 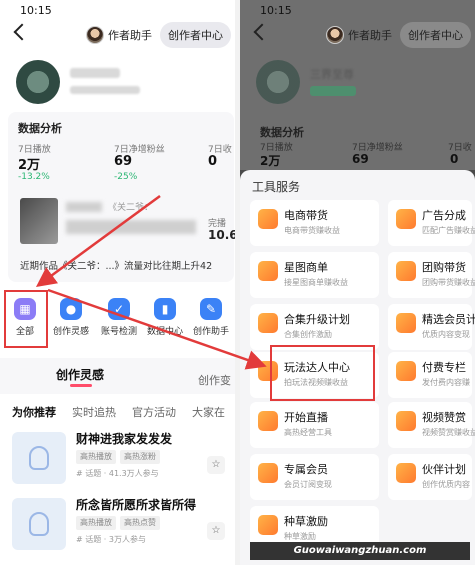 What do you see at coordinates (98, 240) in the screenshot?
I see `arrow-to-all` at bounding box center [98, 240].